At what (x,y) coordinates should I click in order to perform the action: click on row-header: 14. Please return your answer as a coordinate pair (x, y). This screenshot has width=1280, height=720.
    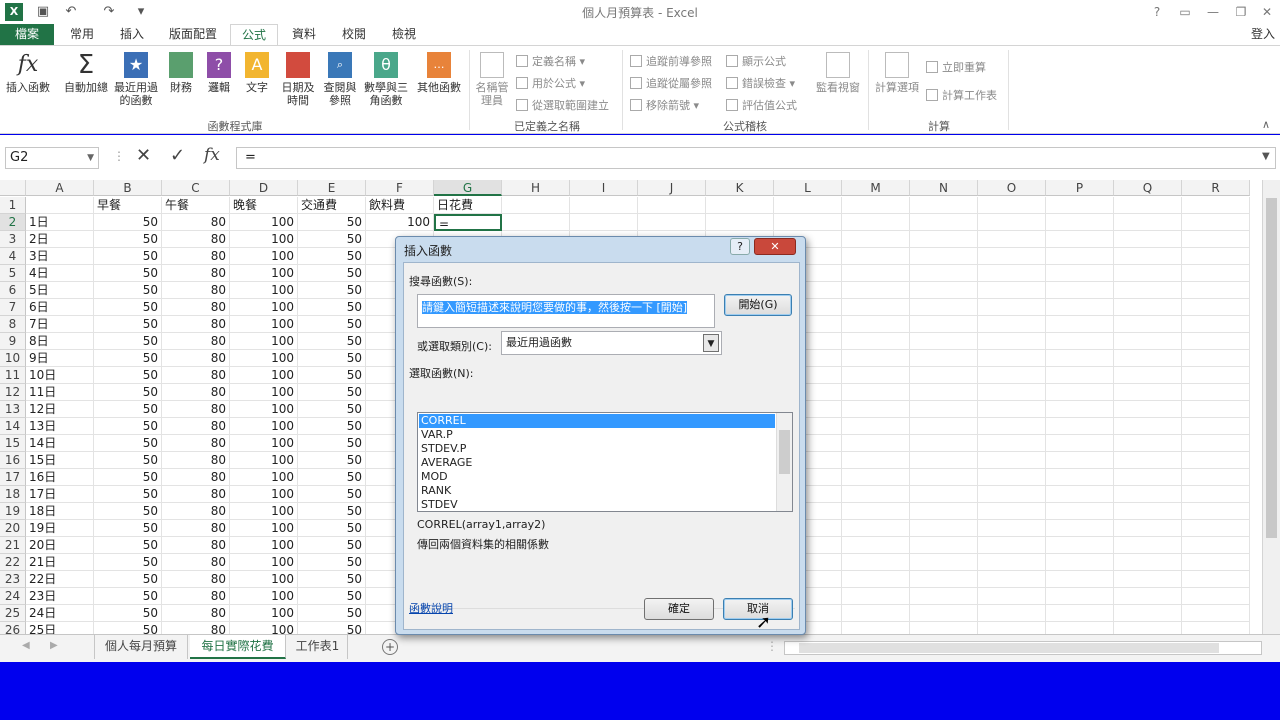
    Looking at the image, I should click on (13, 426).